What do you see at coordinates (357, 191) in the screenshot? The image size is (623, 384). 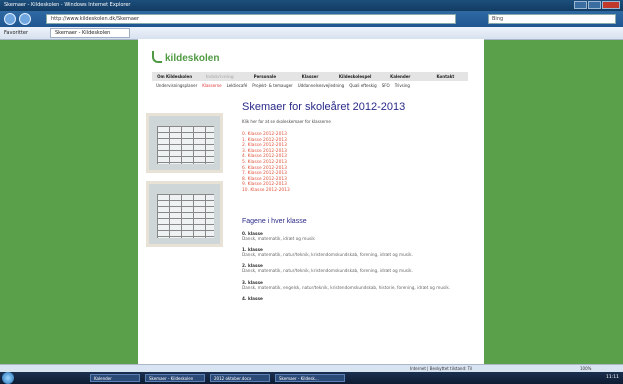 I see `class-link: 10. Klasse 2012-2013` at bounding box center [357, 191].